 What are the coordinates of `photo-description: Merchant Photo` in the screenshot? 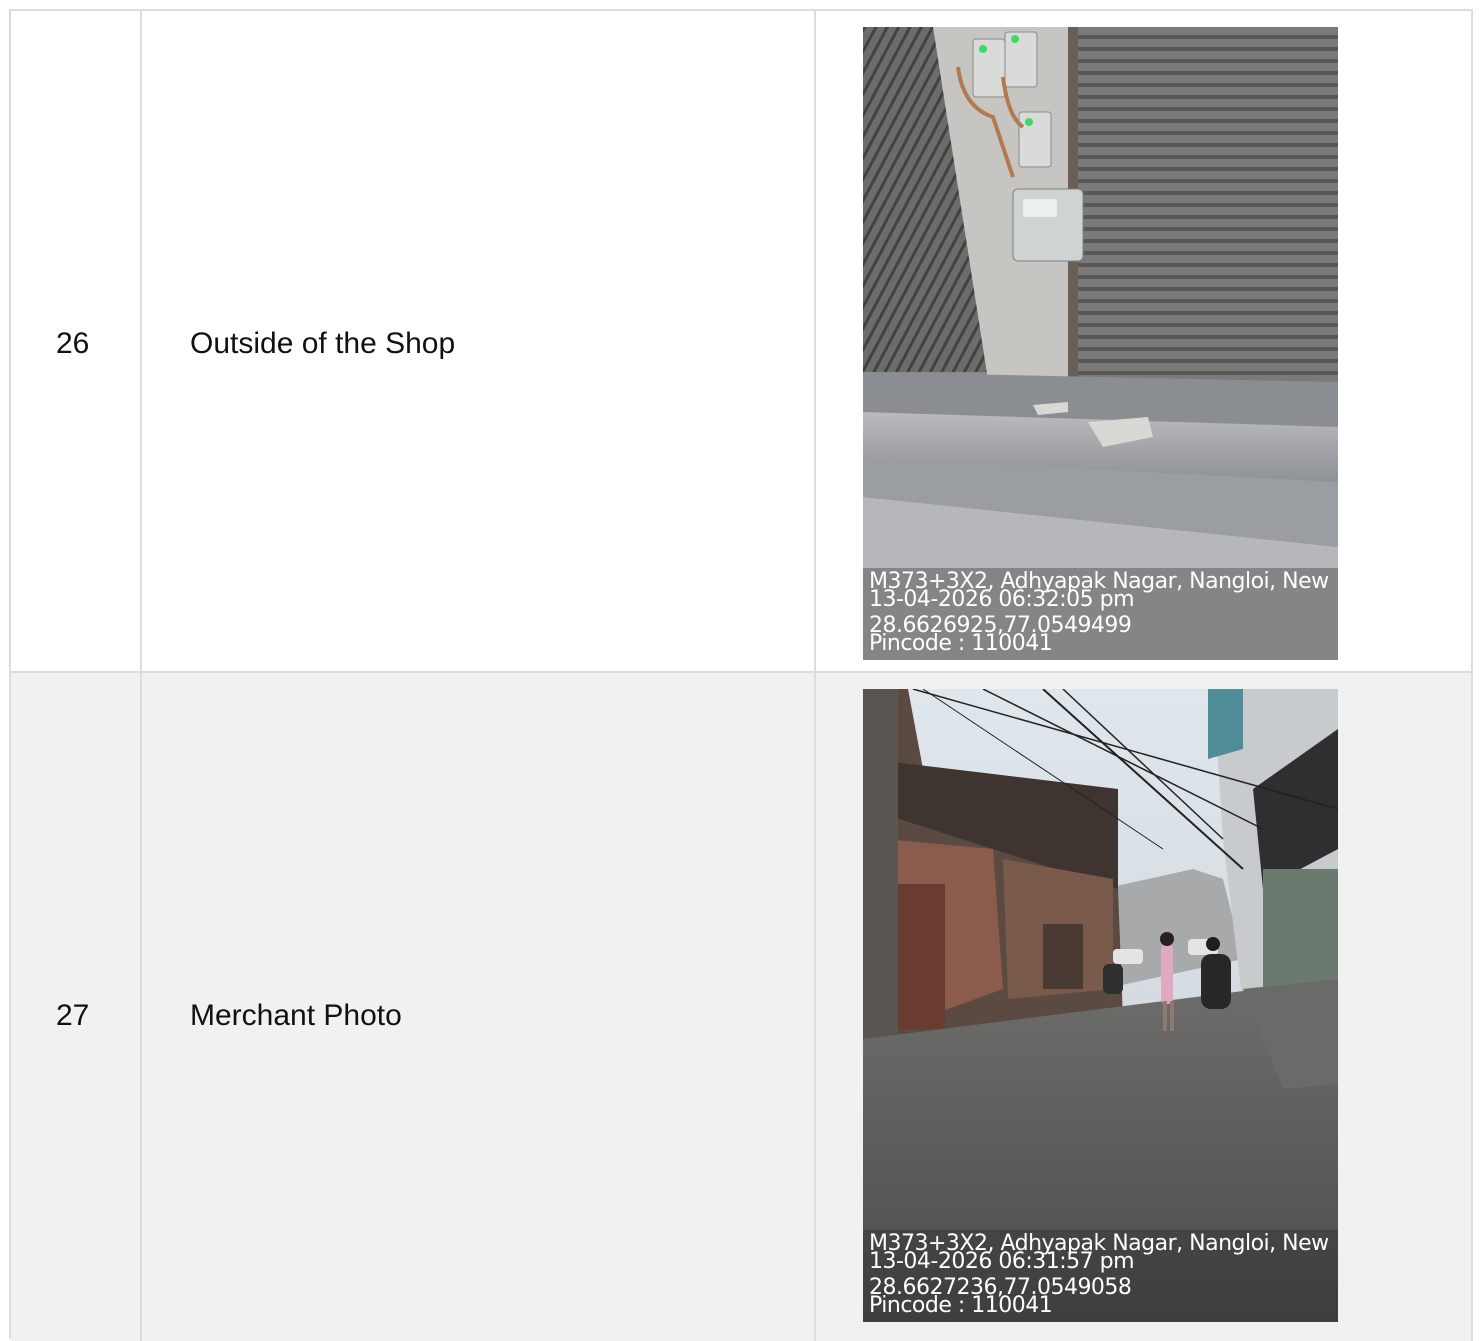 It's located at (296, 1015).